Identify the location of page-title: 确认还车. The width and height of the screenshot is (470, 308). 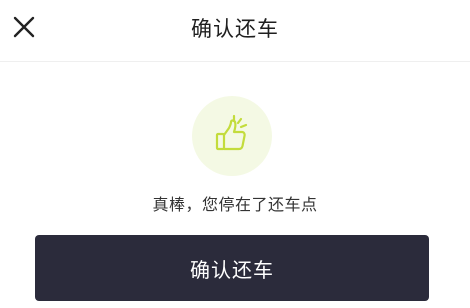
(235, 29).